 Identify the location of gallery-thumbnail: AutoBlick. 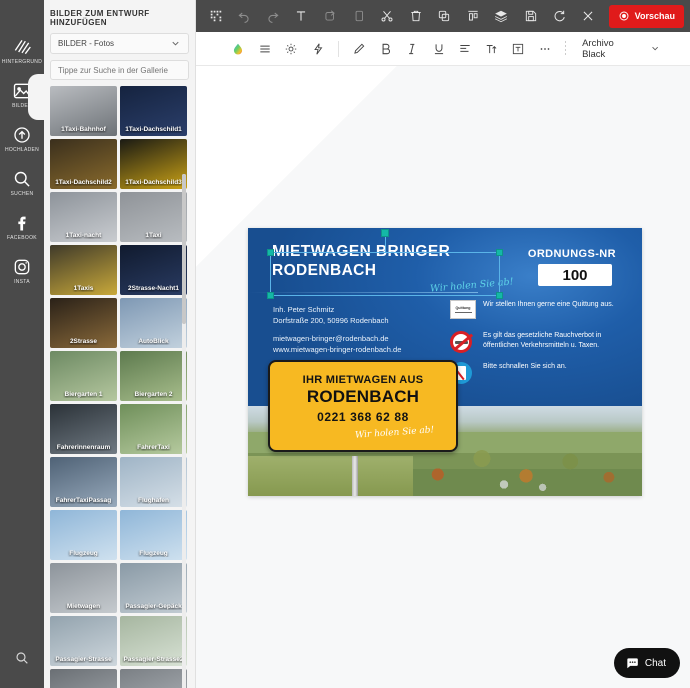
(153, 323).